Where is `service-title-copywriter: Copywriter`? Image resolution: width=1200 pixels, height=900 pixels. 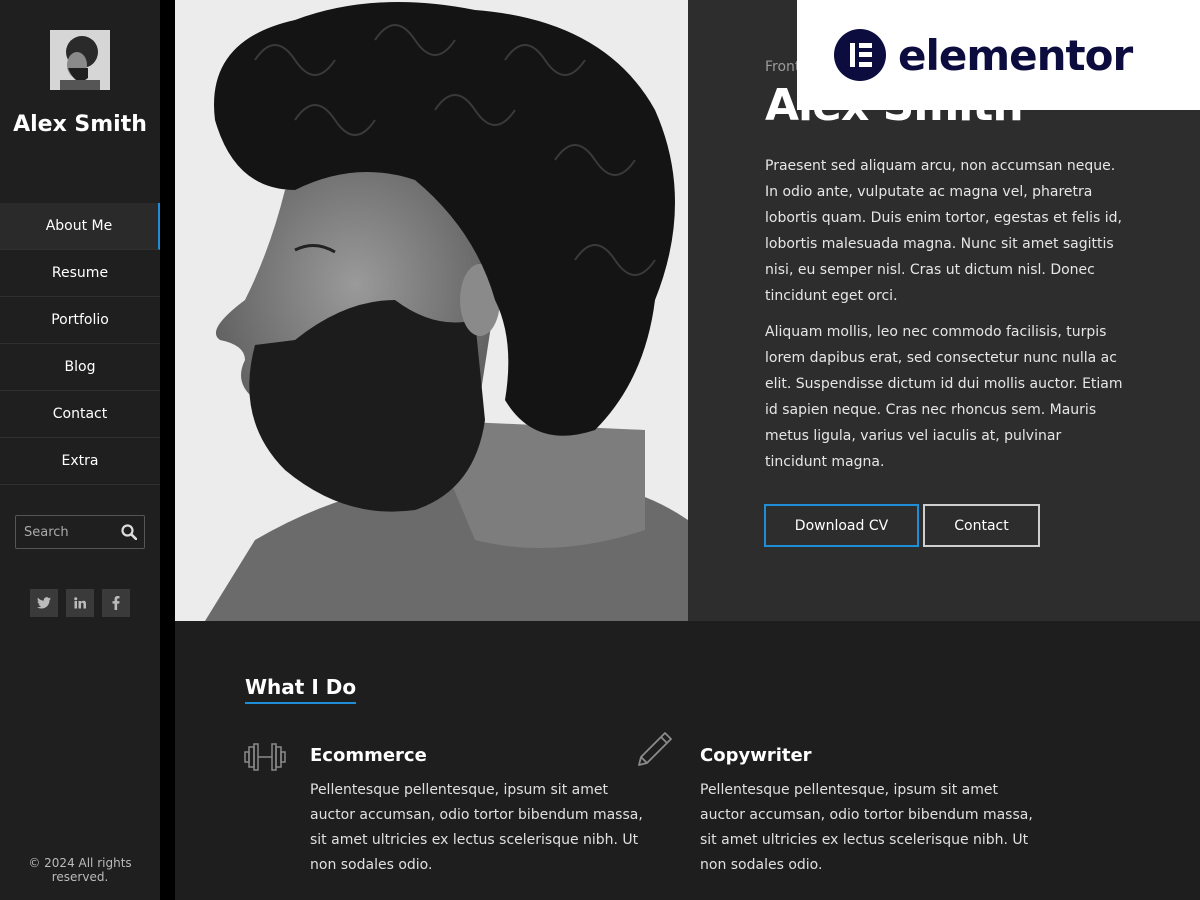
service-title-copywriter: Copywriter is located at coordinates (756, 755).